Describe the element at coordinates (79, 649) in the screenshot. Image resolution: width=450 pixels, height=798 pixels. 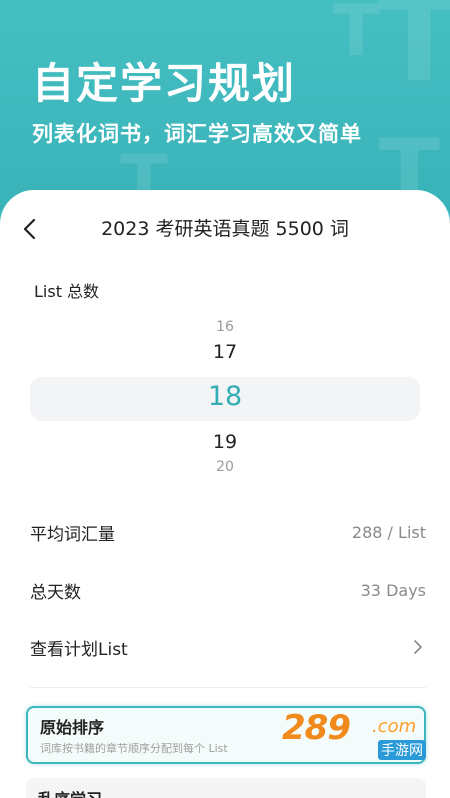
I see `view-plan-label: 查看计划List` at that location.